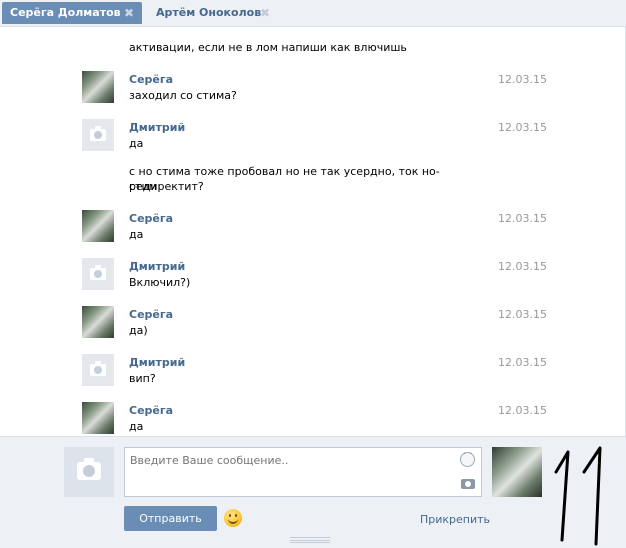  I want to click on message-input, so click(303, 472).